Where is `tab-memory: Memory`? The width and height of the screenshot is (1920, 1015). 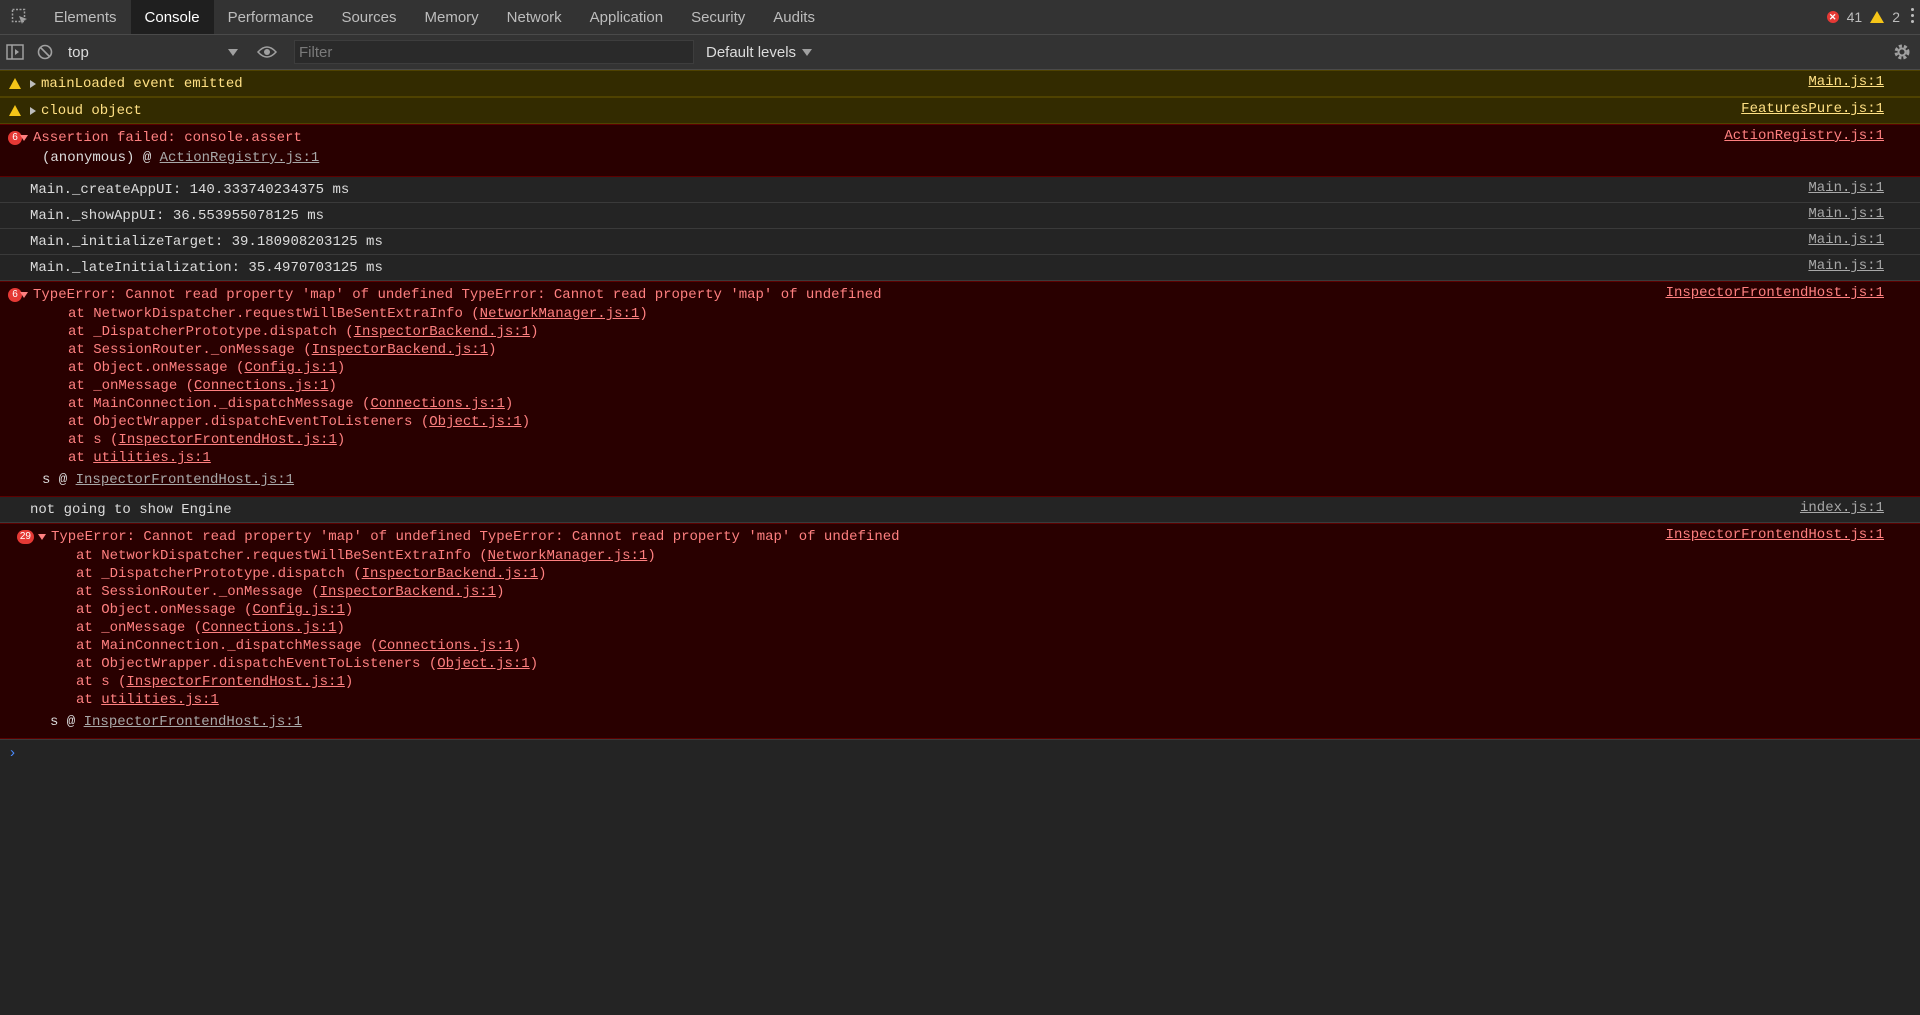 tab-memory: Memory is located at coordinates (451, 17).